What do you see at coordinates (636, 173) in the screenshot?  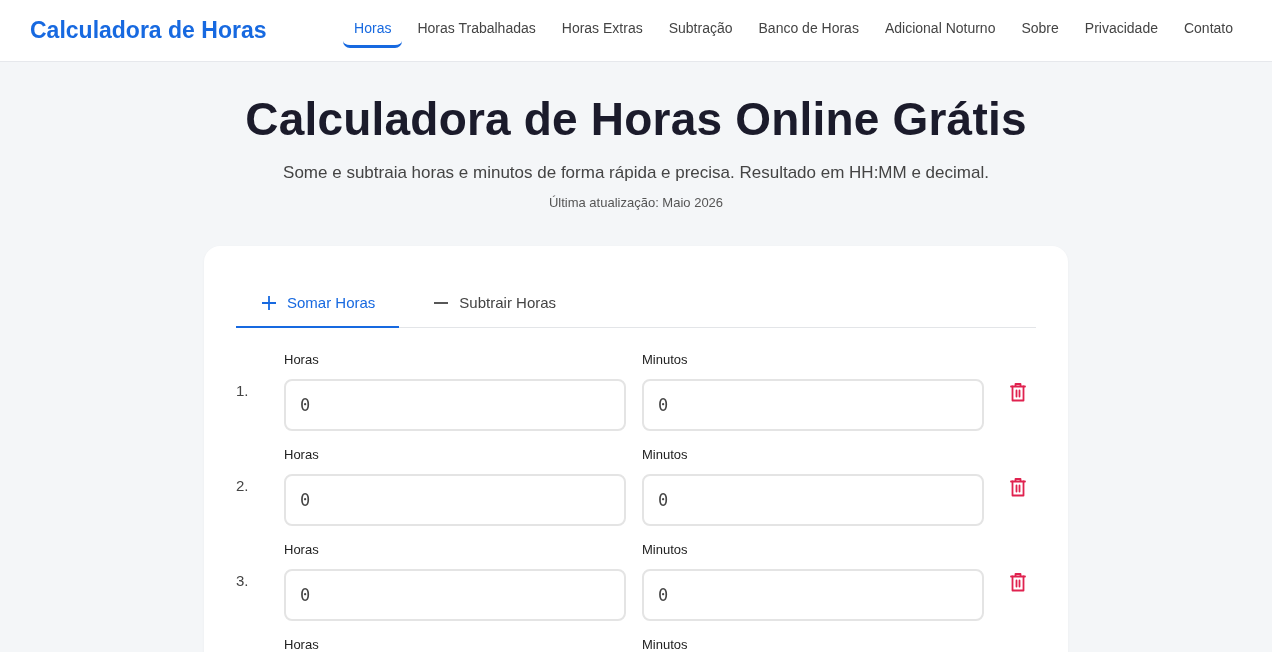 I see `page-subtitle: Some e subtraia horas e minutos de forma rápida e precisa. Resultado em HH:MM e decimal.` at bounding box center [636, 173].